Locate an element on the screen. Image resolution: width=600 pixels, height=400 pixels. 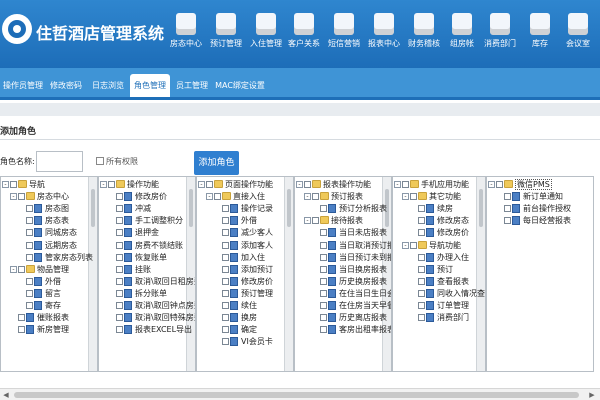
add-role-button: 添加角色 is located at coordinates (216, 163).